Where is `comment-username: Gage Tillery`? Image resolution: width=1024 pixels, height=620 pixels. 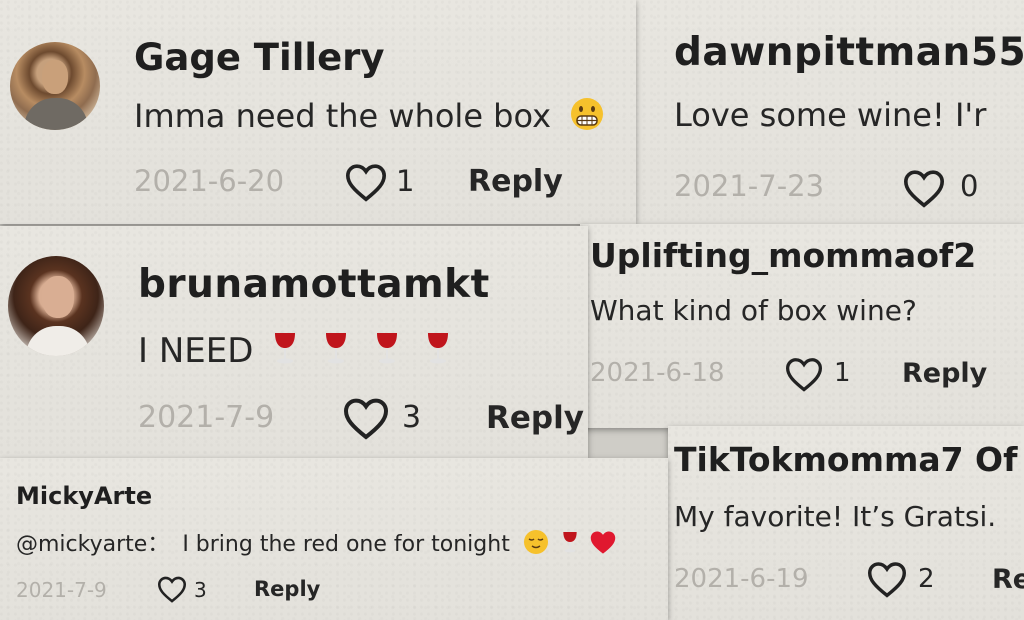 comment-username: Gage Tillery is located at coordinates (259, 57).